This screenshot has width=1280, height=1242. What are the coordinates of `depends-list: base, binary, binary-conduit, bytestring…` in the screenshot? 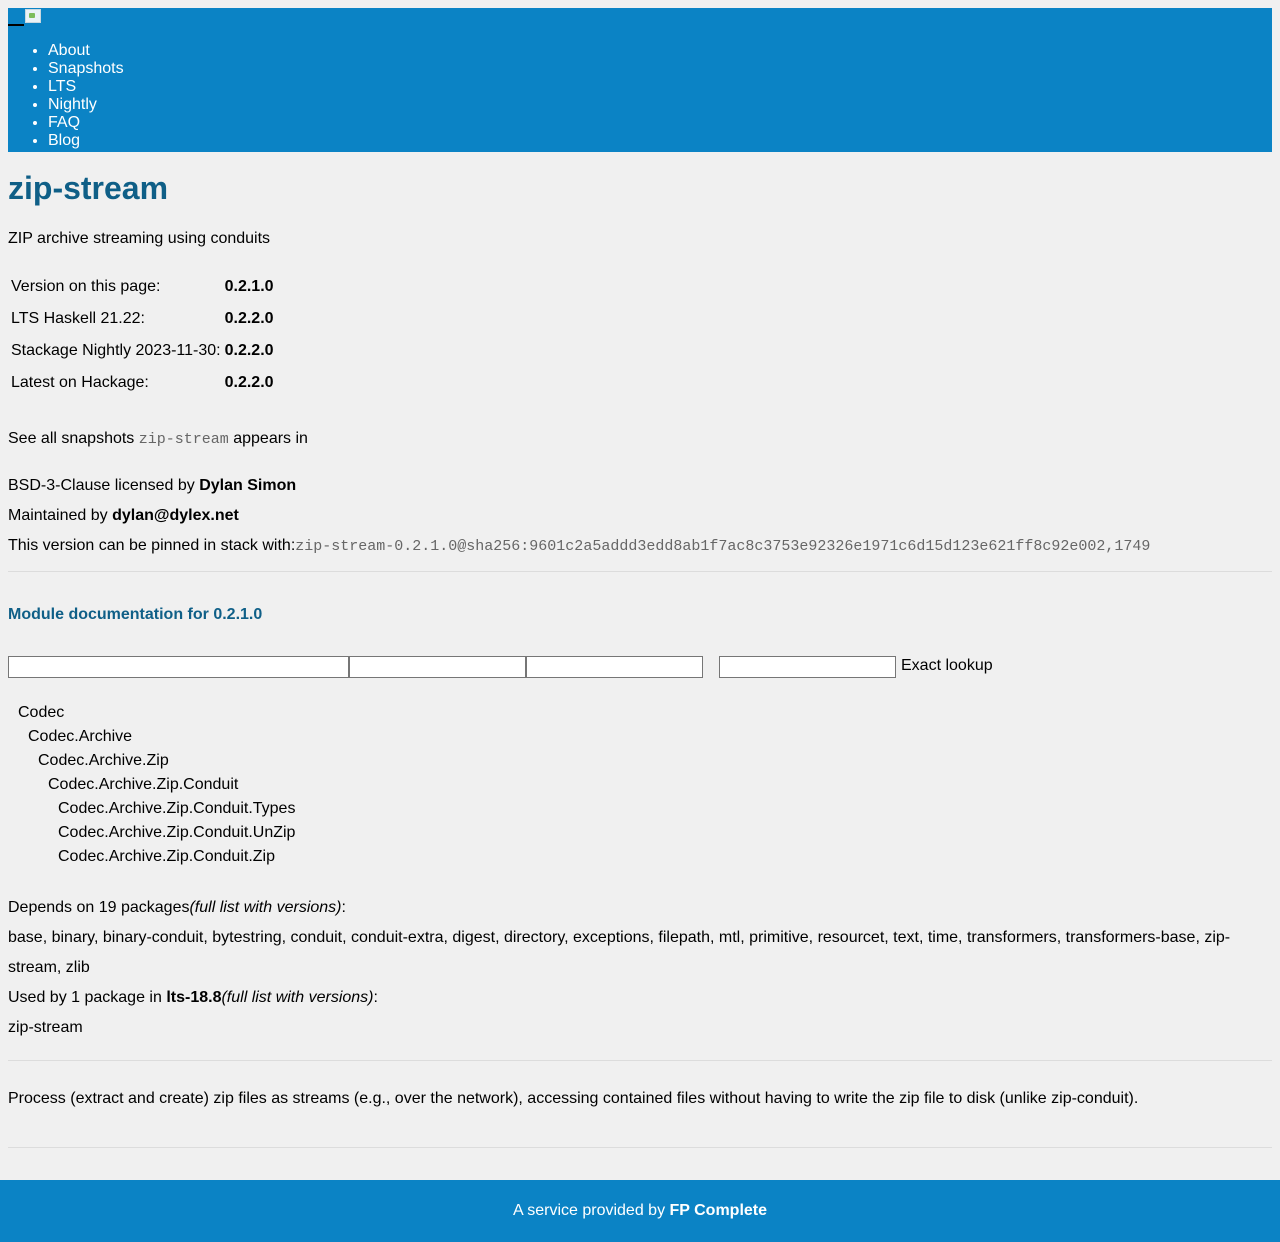 It's located at (628, 953).